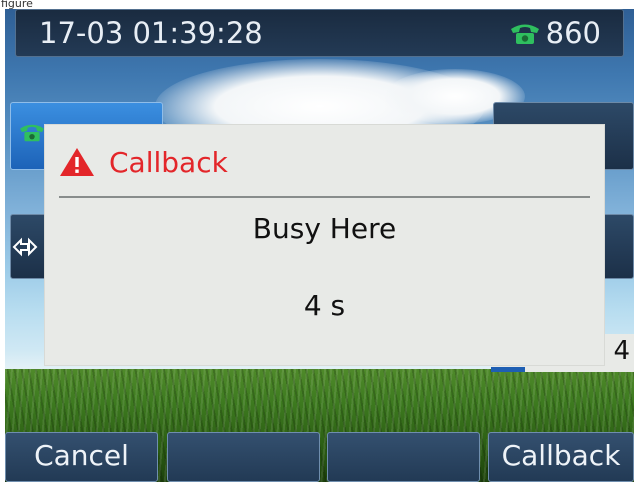 Image resolution: width=639 pixels, height=482 pixels. I want to click on status-account: 860, so click(554, 33).